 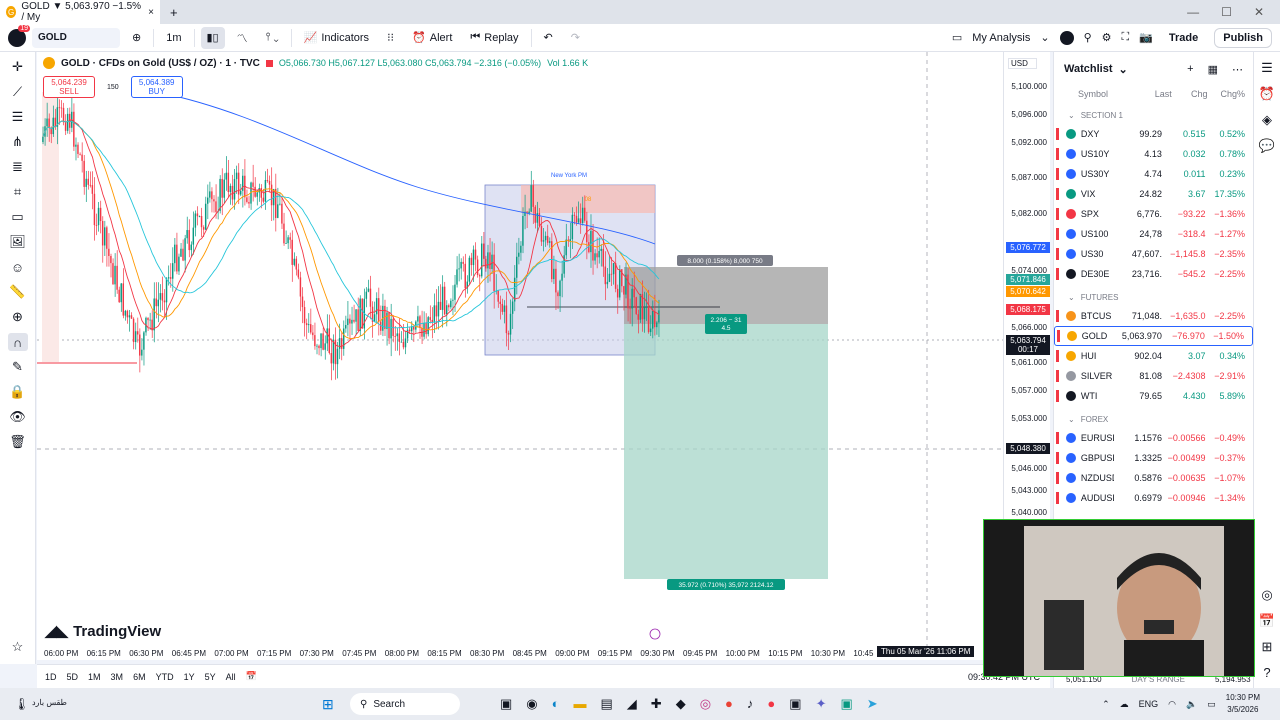 What do you see at coordinates (1266, 672) in the screenshot?
I see `help-icon: ?` at bounding box center [1266, 672].